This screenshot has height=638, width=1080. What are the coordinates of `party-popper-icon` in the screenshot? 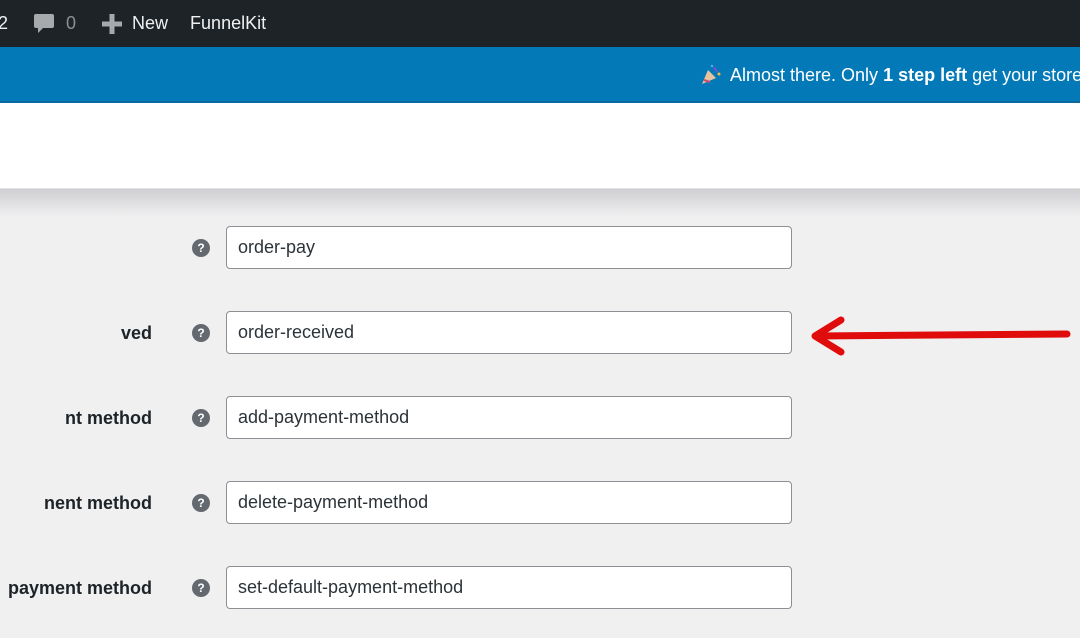 It's located at (711, 74).